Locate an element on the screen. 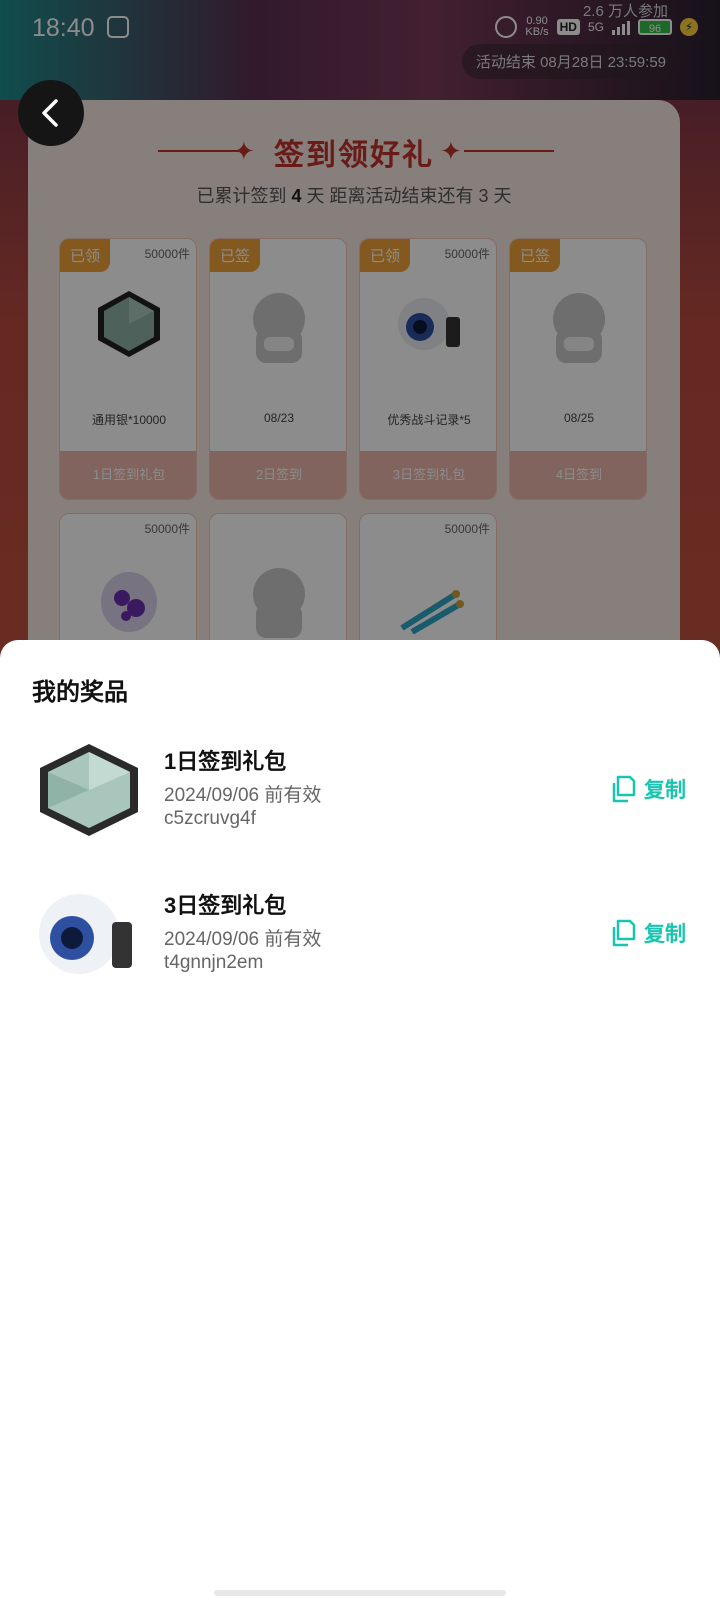 This screenshot has height=1600, width=720. back-button is located at coordinates (51, 113).